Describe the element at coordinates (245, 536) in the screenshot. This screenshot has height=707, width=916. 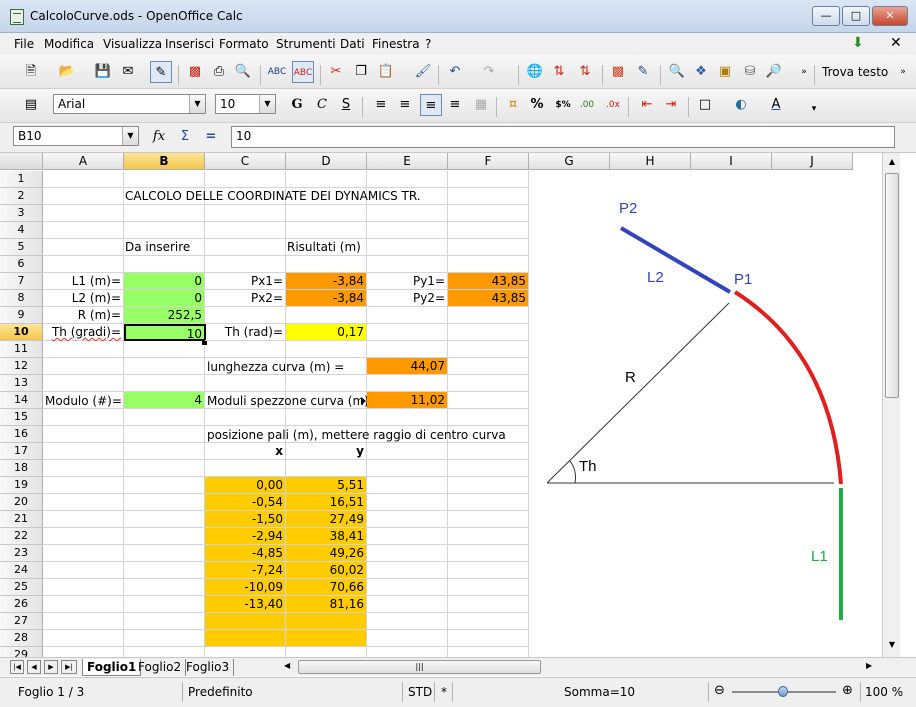
I see `pole-x-cell: -2,94` at that location.